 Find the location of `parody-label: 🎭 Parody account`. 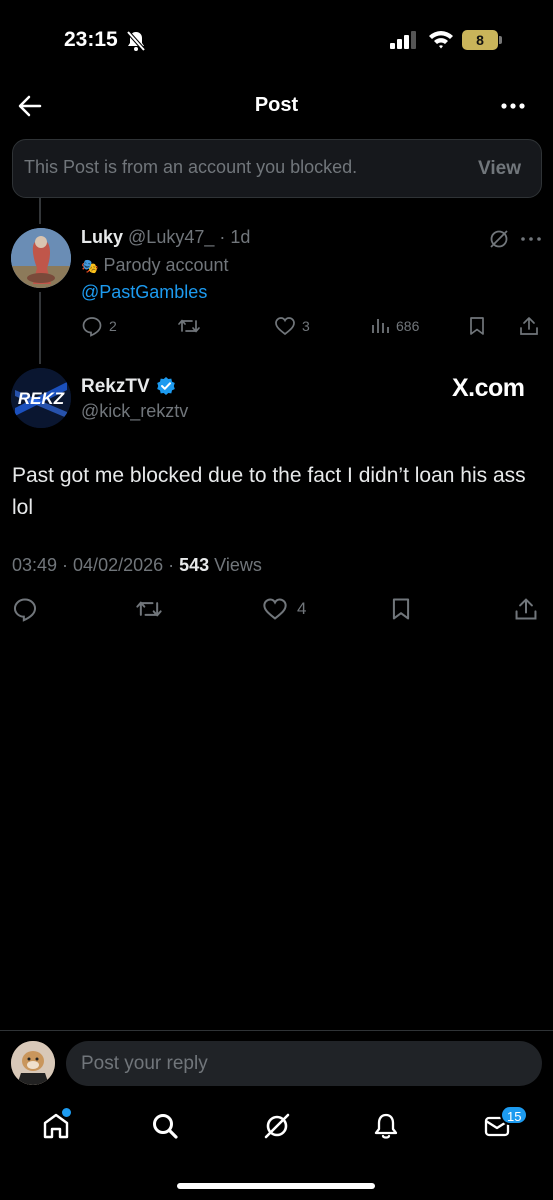

parody-label: 🎭 Parody account is located at coordinates (155, 265).